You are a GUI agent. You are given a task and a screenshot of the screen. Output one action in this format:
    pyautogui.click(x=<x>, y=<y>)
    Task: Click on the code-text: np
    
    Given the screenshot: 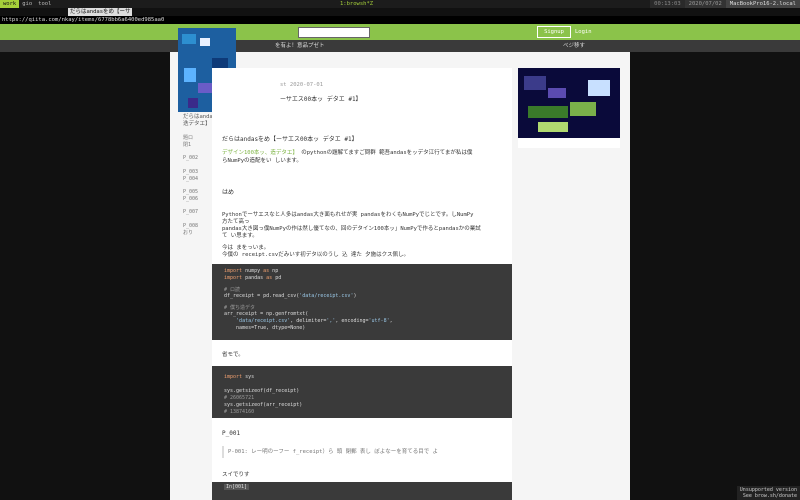 What is the action you would take?
    pyautogui.click(x=274, y=271)
    